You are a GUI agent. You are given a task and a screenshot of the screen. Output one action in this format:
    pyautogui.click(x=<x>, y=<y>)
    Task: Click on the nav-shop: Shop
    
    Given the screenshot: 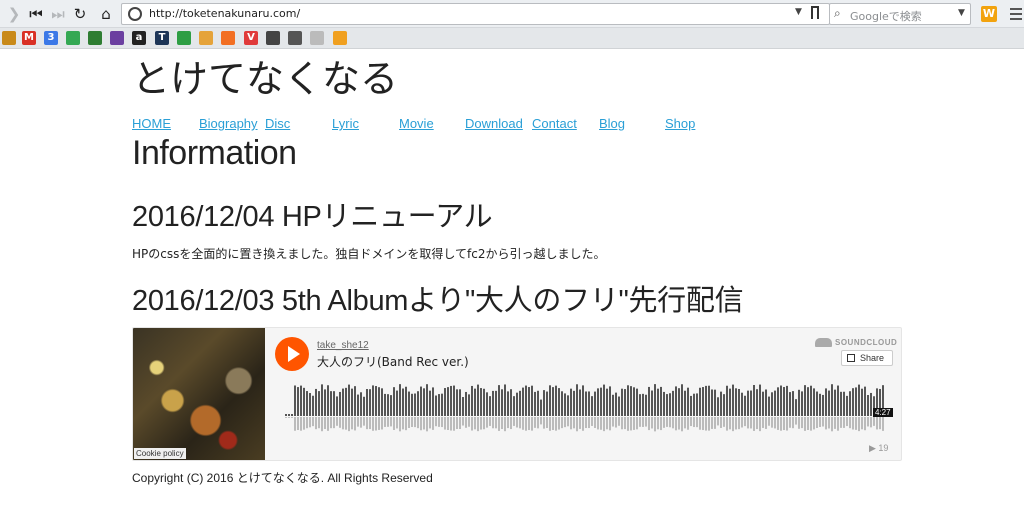 What is the action you would take?
    pyautogui.click(x=680, y=123)
    